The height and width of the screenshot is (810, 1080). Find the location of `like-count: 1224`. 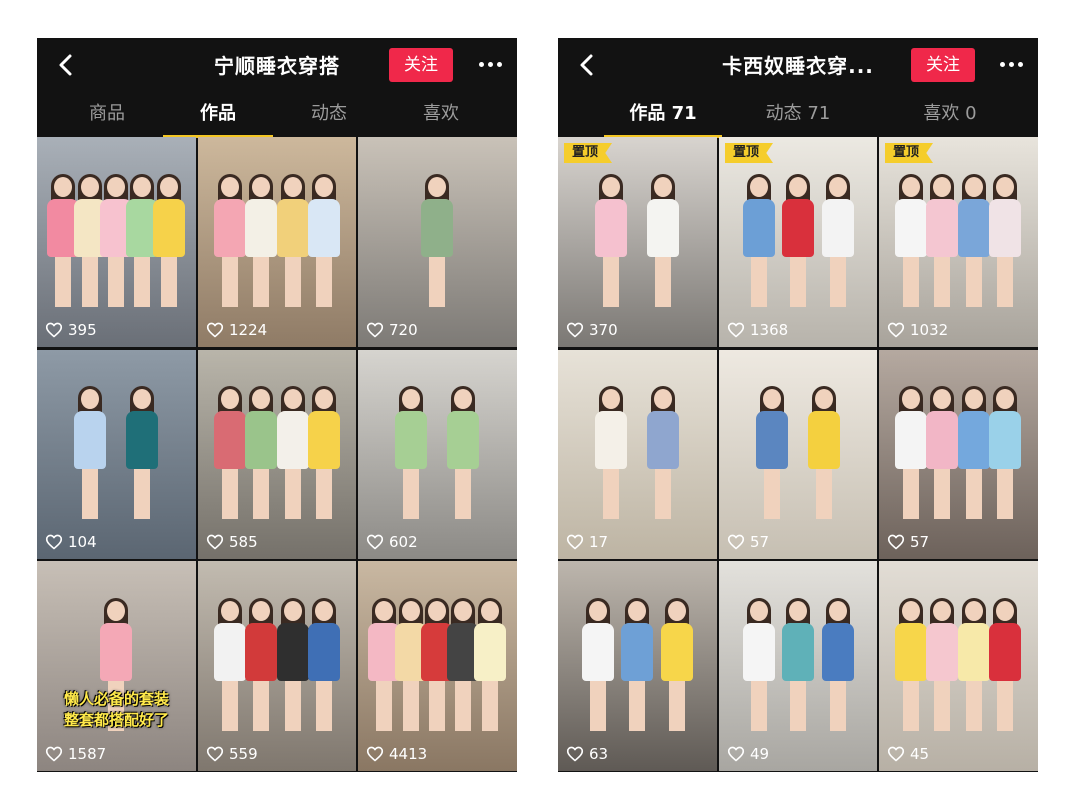

like-count: 1224 is located at coordinates (236, 330).